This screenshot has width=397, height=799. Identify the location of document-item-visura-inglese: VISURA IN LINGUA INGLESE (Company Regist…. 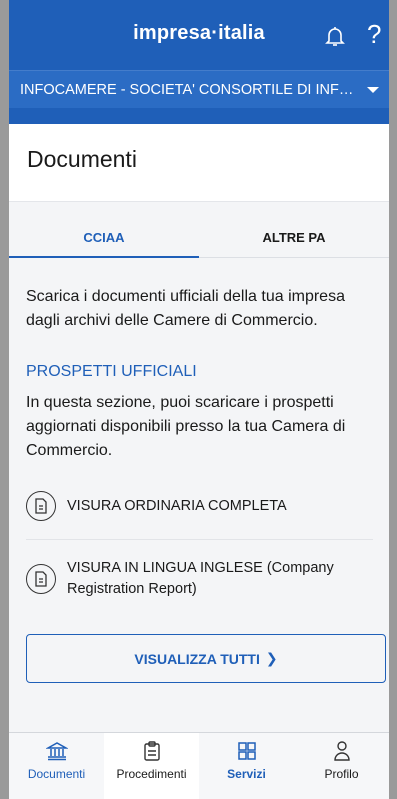
(199, 579).